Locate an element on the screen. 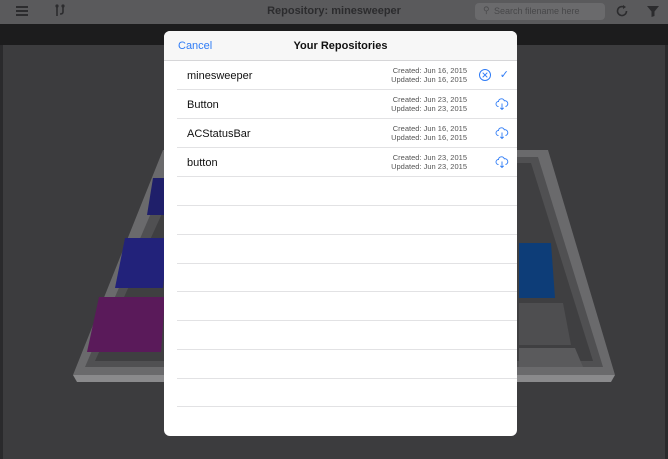  filter-icon is located at coordinates (653, 11).